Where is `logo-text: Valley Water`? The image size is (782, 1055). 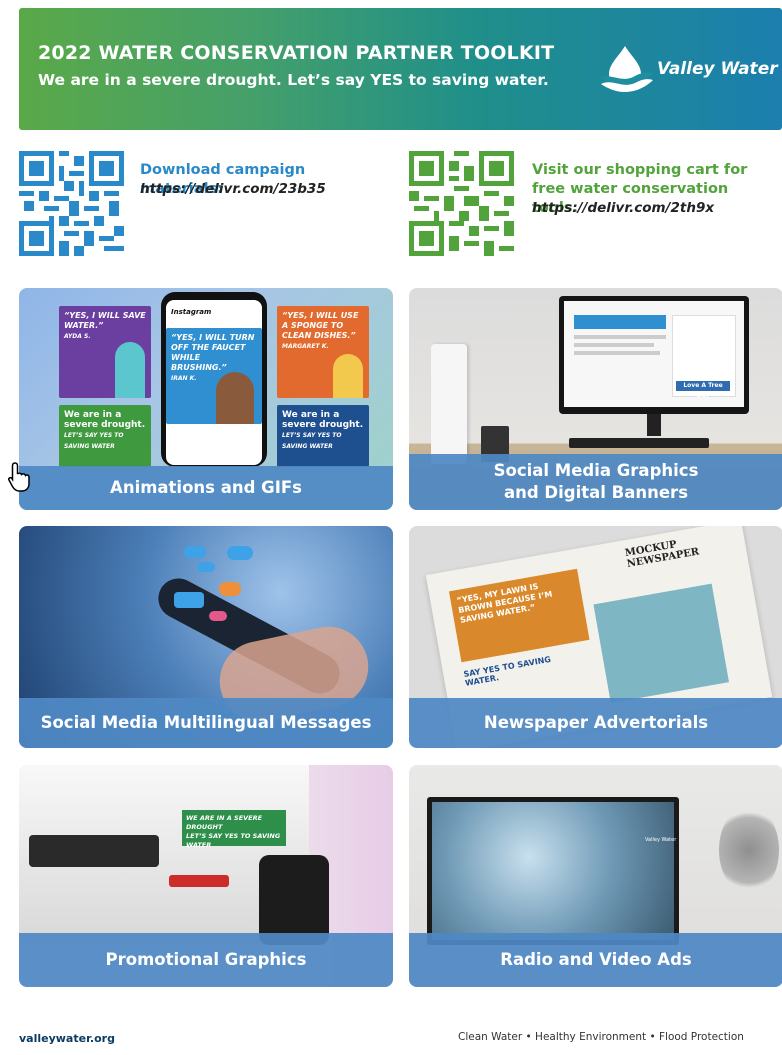
logo-text: Valley Water is located at coordinates (717, 69).